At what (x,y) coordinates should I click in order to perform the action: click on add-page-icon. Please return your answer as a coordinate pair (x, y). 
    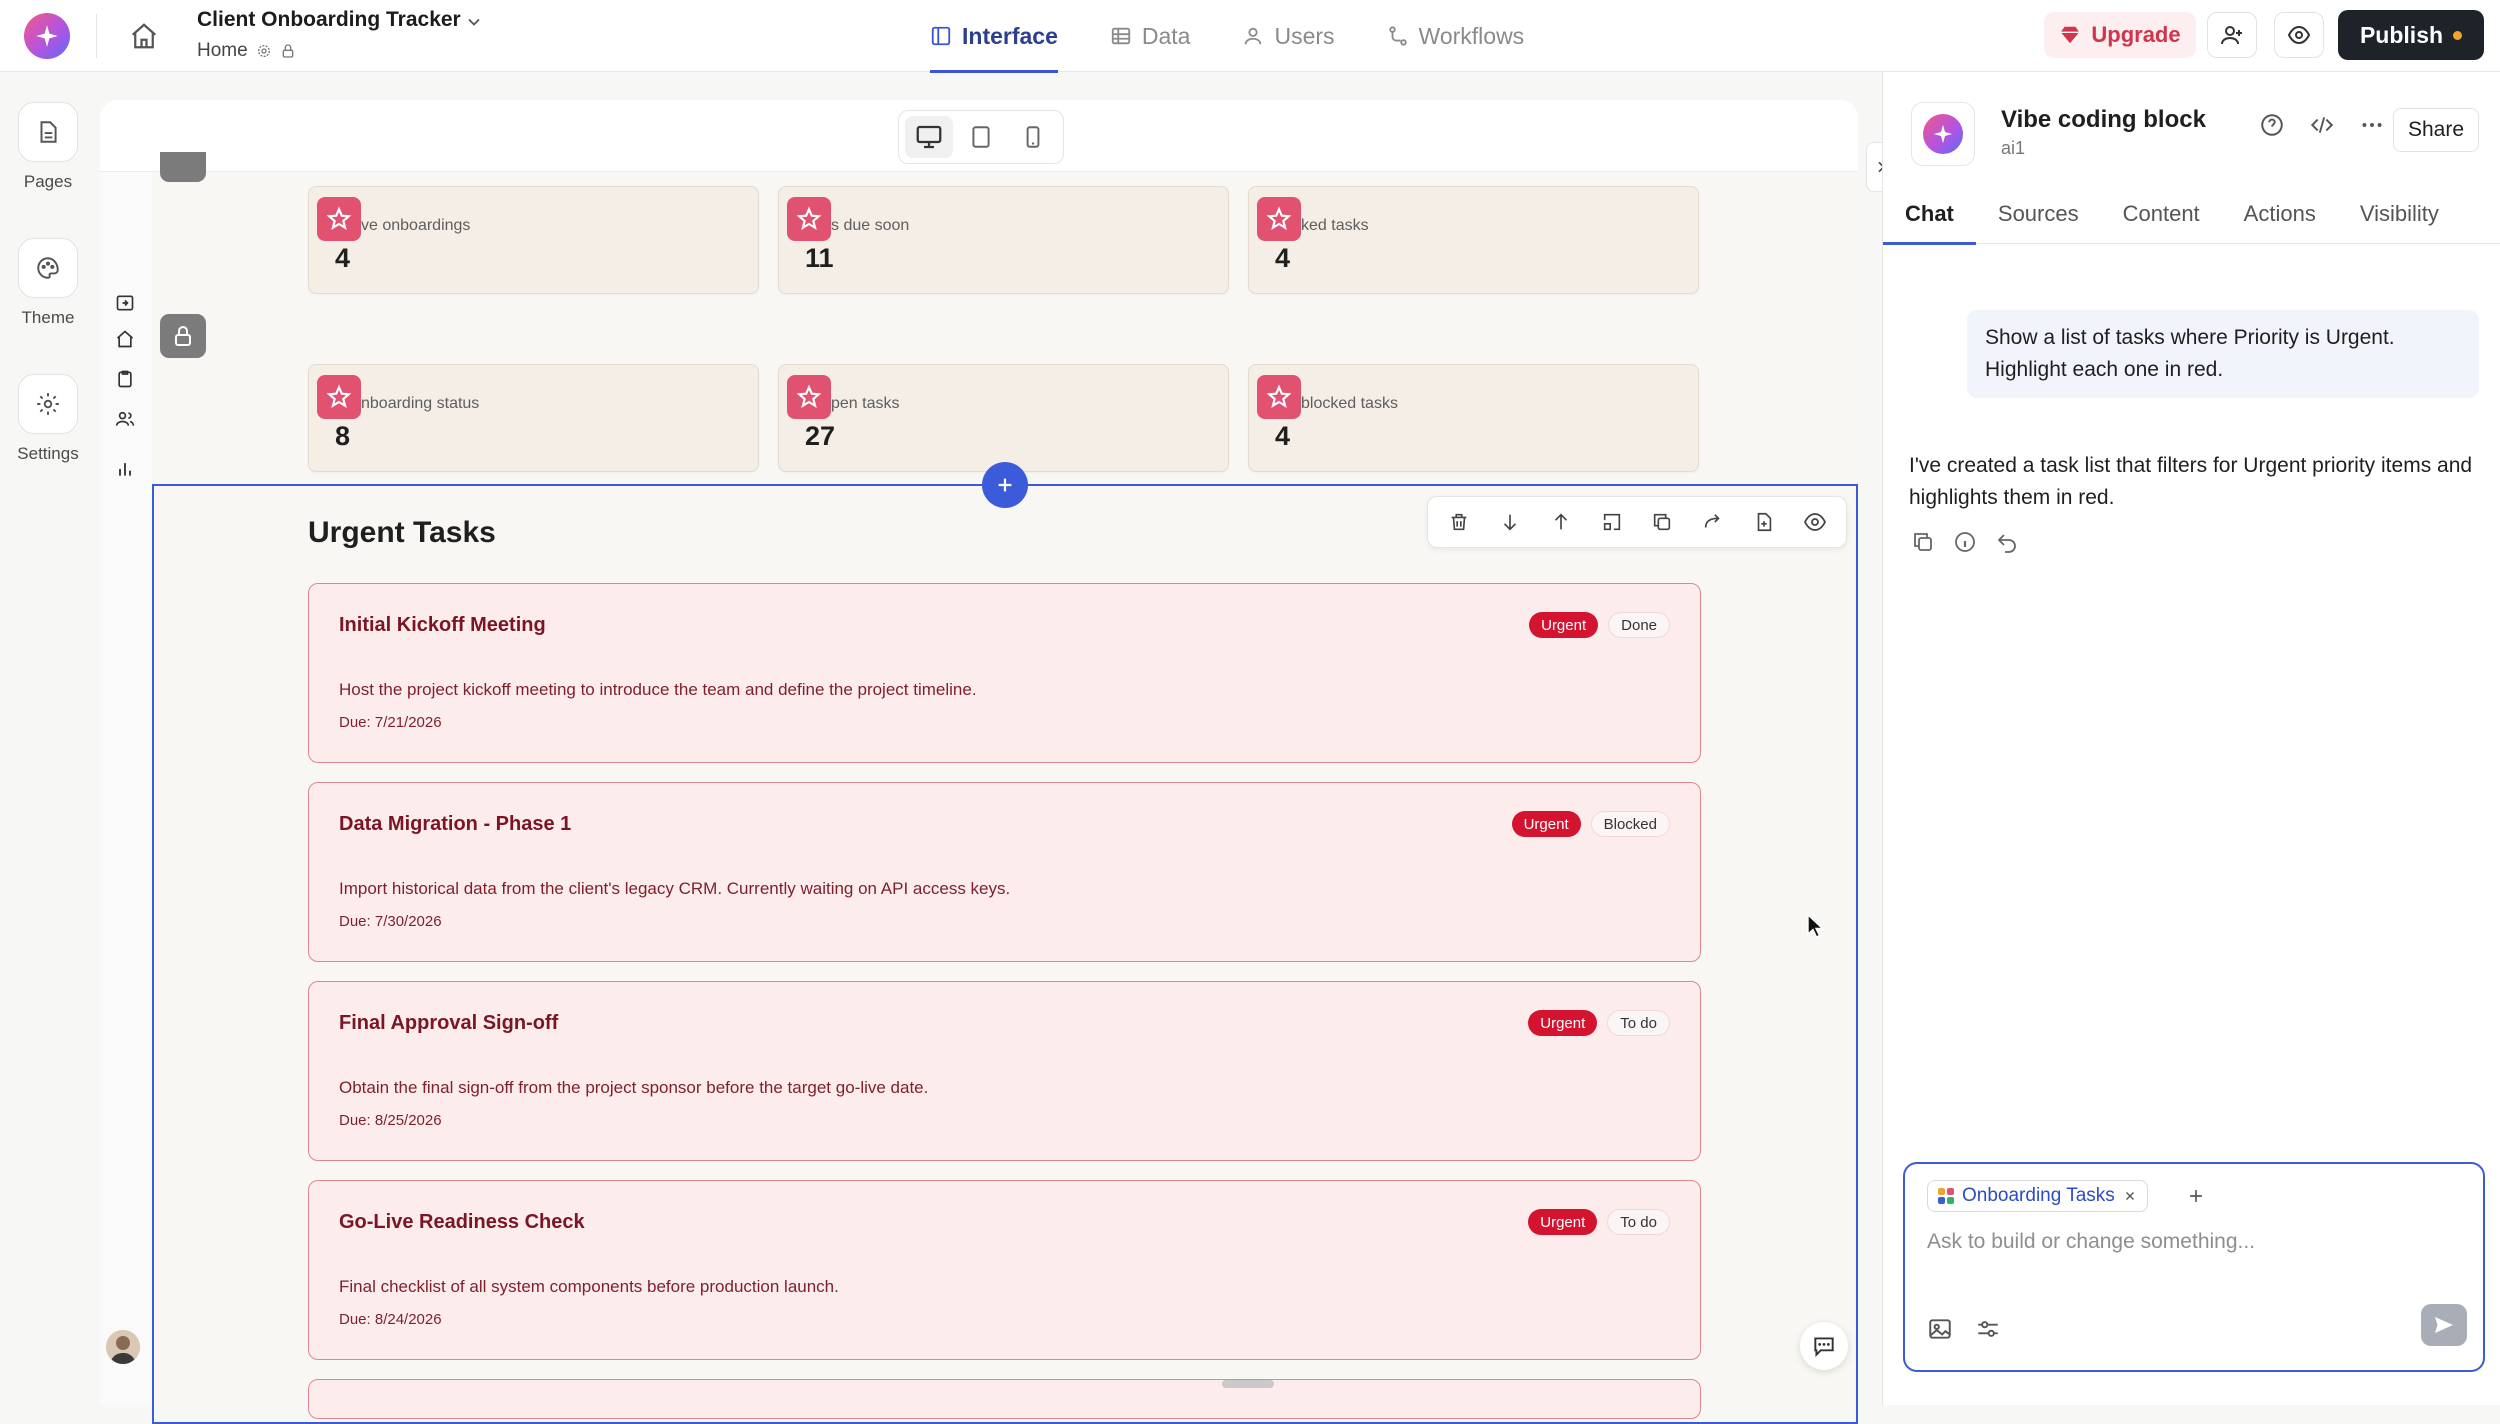
    Looking at the image, I should click on (125, 303).